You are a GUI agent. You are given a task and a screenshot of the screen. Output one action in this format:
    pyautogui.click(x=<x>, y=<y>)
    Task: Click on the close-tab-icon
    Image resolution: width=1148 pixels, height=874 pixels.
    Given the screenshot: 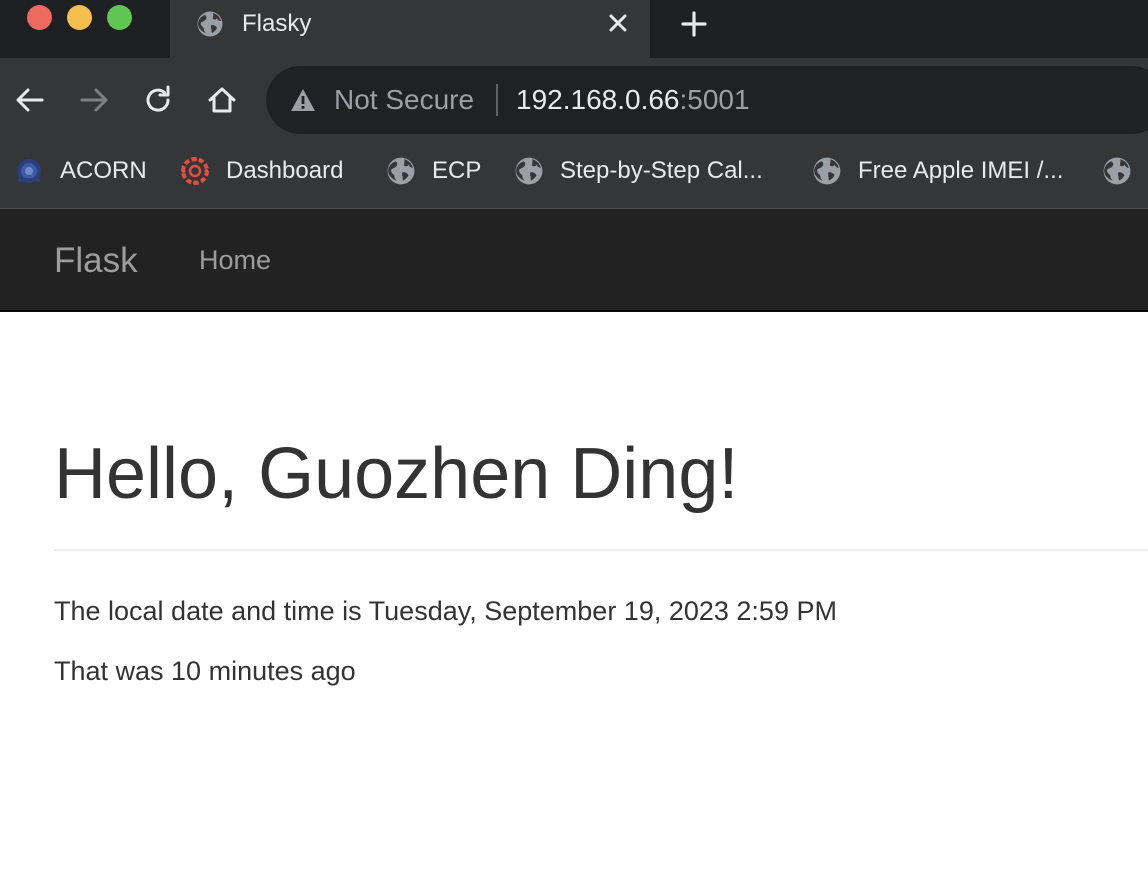 What is the action you would take?
    pyautogui.click(x=618, y=23)
    